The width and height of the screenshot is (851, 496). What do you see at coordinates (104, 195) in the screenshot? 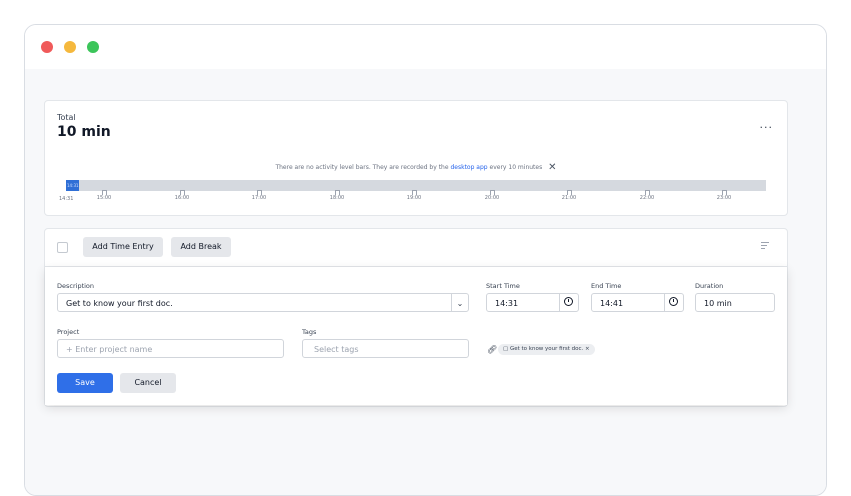
I see `timeline-tick: 15:00` at bounding box center [104, 195].